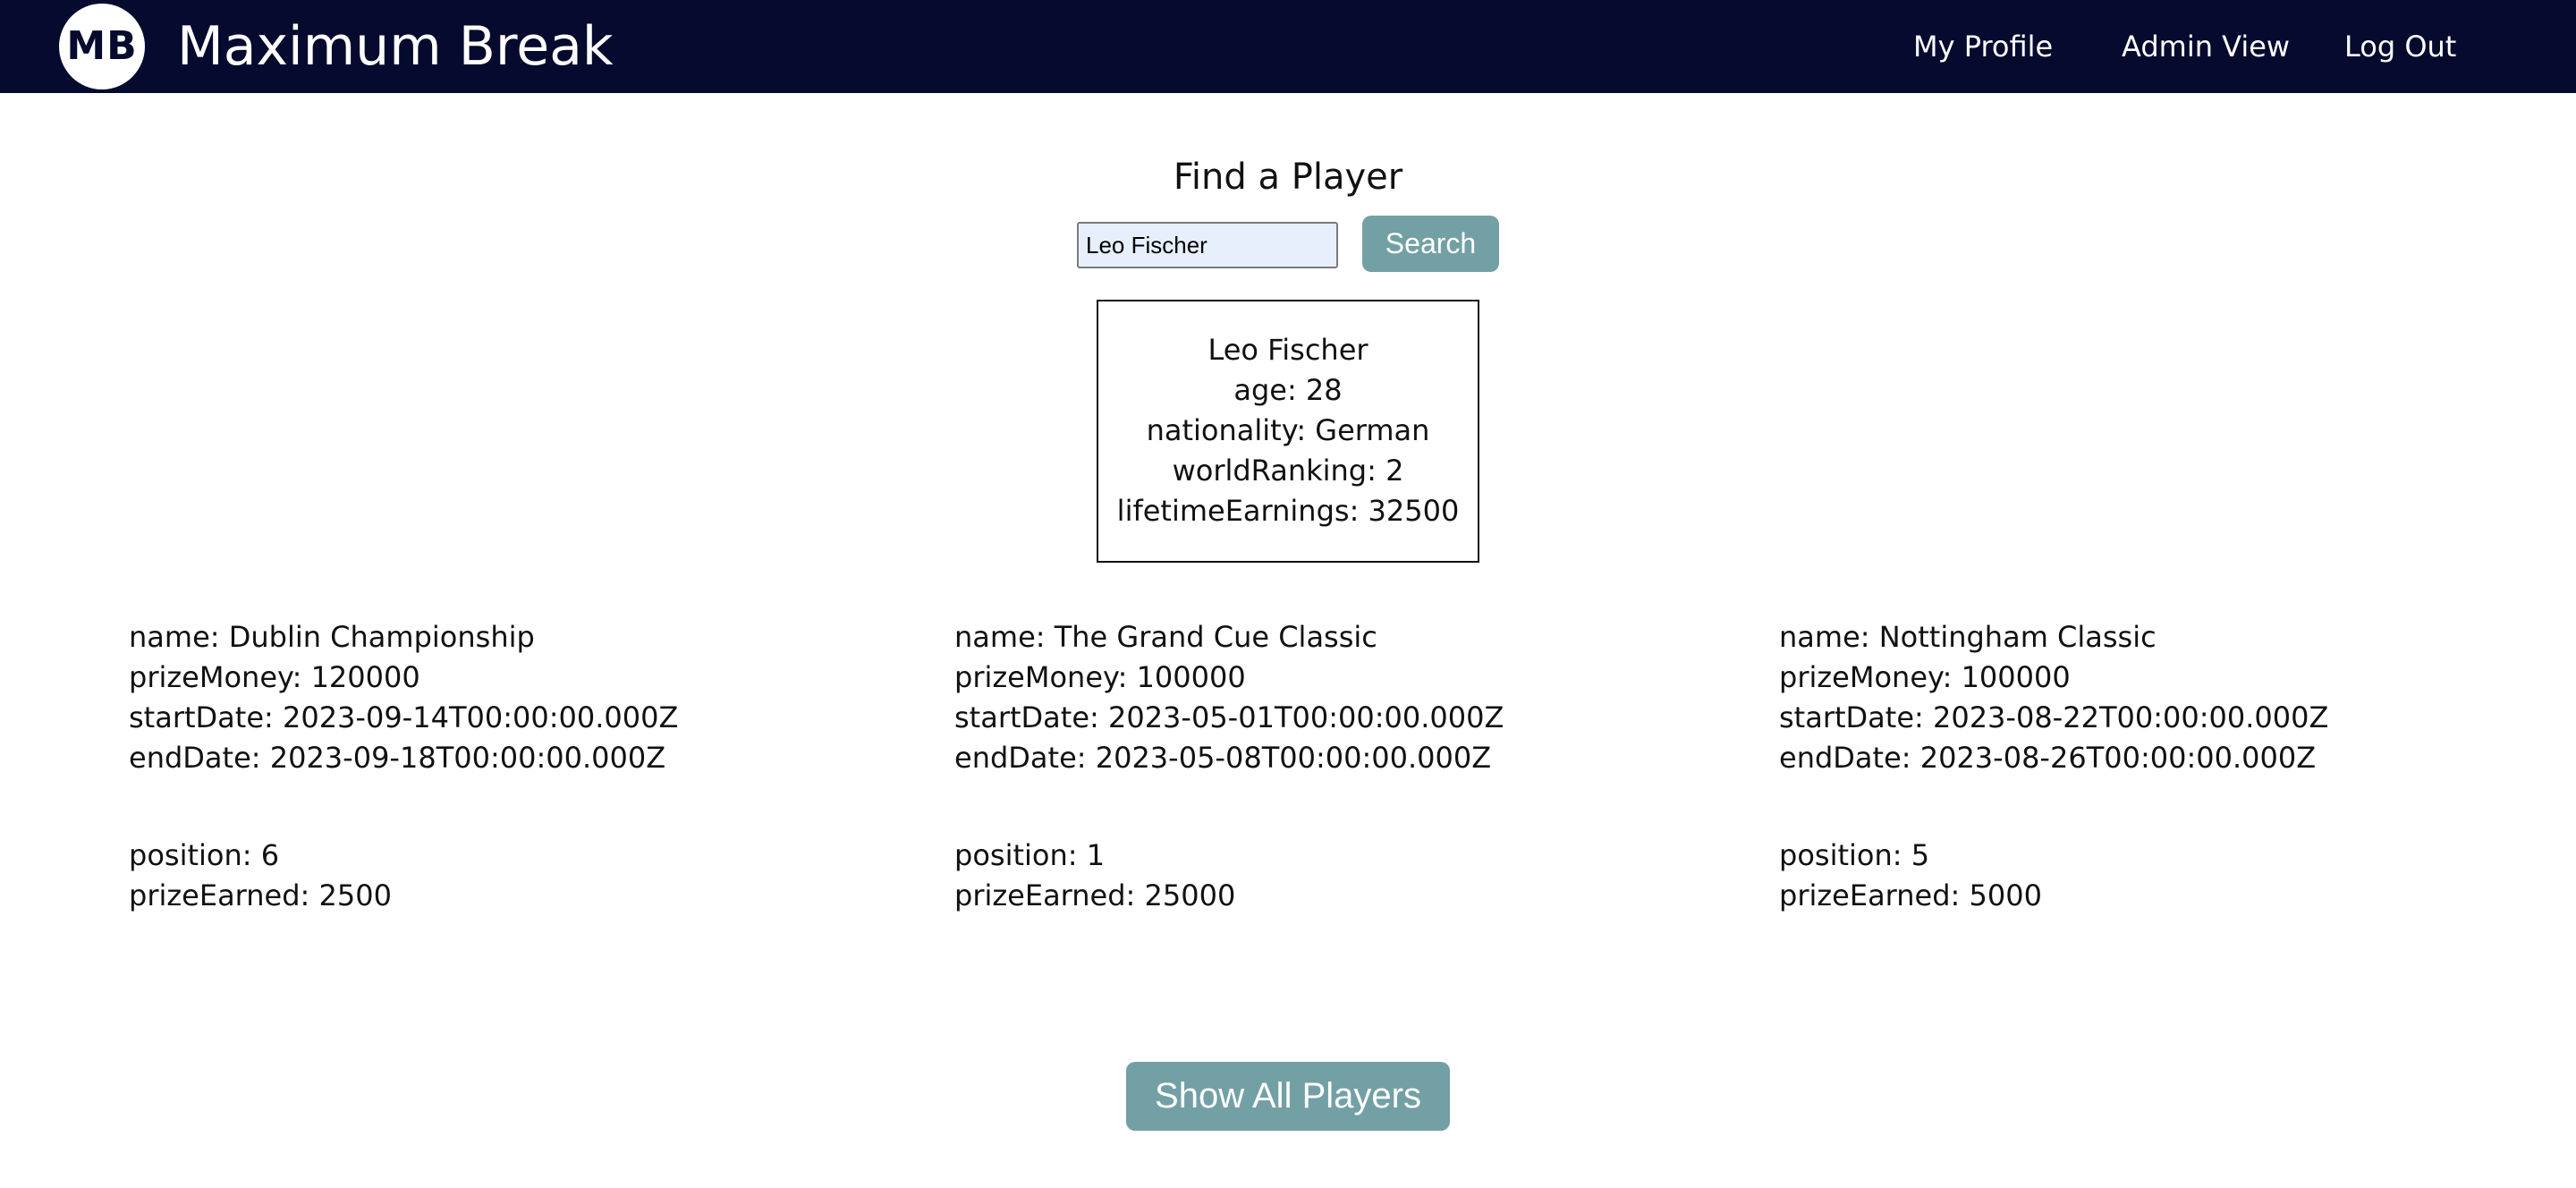 This screenshot has width=2576, height=1188. I want to click on page-title: Find a Player, so click(1288, 178).